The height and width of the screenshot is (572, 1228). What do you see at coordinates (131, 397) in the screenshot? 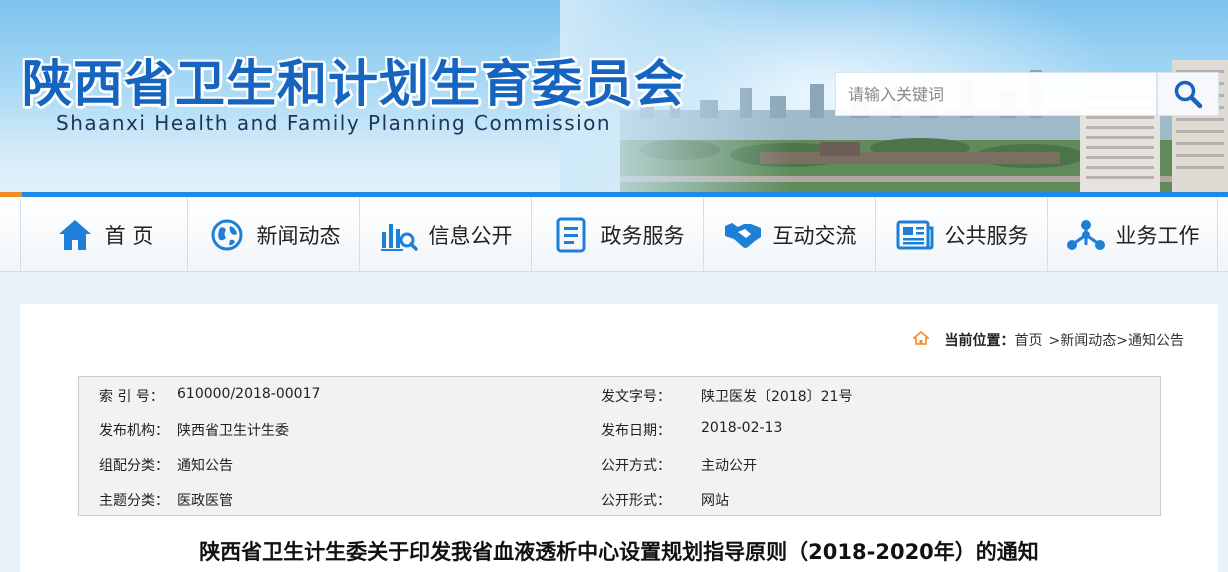
I see `meta-label-index: 索 引 号：` at bounding box center [131, 397].